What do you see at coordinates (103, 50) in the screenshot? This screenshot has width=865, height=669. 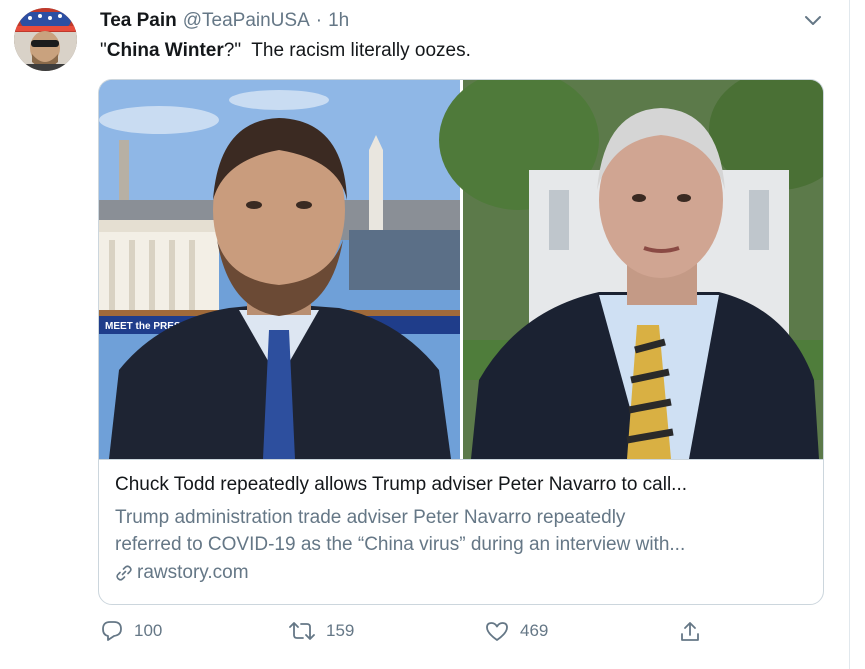 I see `tweet-text-quote: "` at bounding box center [103, 50].